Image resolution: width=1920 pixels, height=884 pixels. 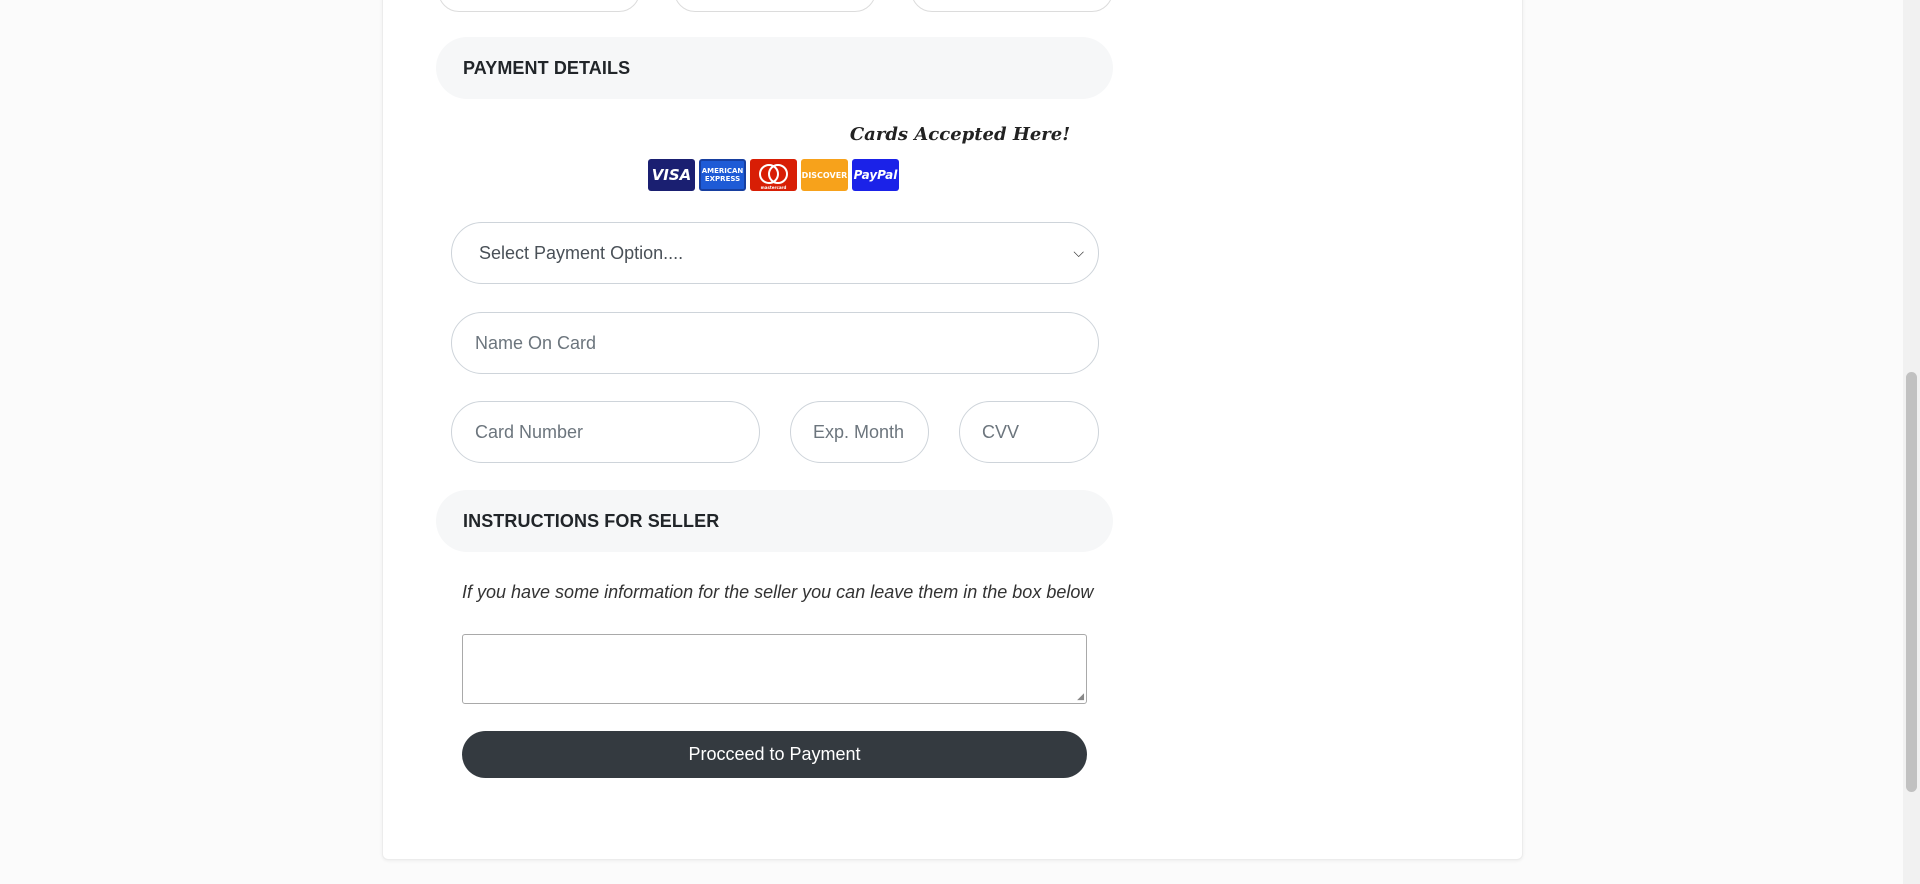 What do you see at coordinates (960, 134) in the screenshot?
I see `cards-accepted-title: Cards Accepted Here!` at bounding box center [960, 134].